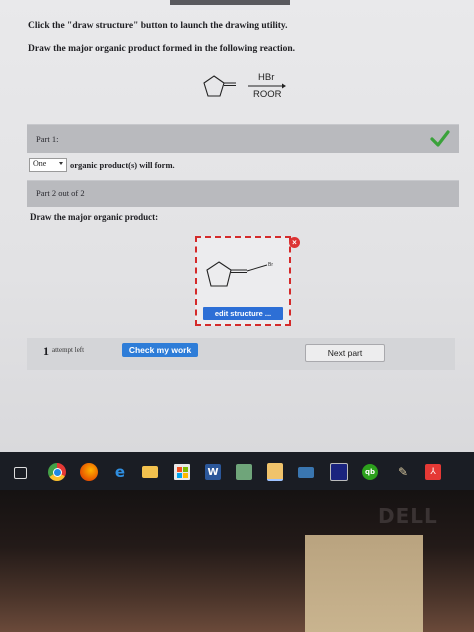 The width and height of the screenshot is (474, 632). I want to click on file-explorer-icon, so click(150, 472).